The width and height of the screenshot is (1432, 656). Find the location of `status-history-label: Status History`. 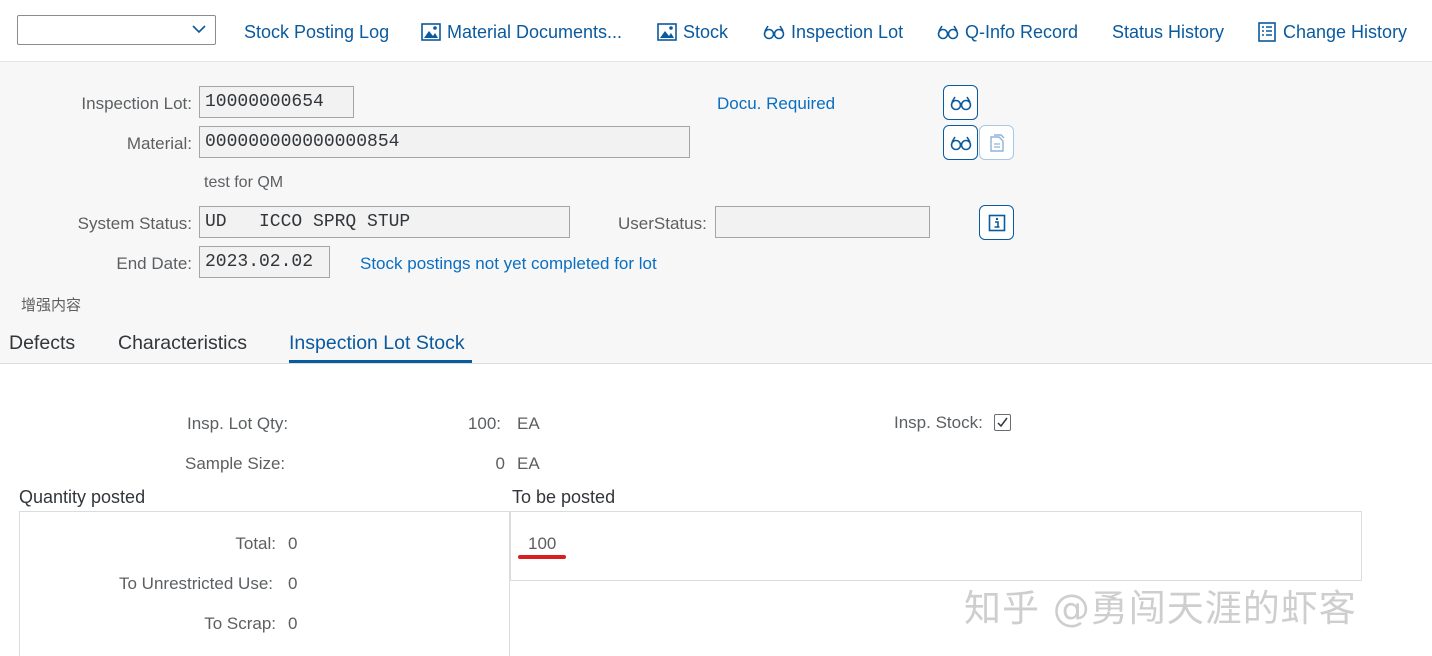

status-history-label: Status History is located at coordinates (1168, 31).